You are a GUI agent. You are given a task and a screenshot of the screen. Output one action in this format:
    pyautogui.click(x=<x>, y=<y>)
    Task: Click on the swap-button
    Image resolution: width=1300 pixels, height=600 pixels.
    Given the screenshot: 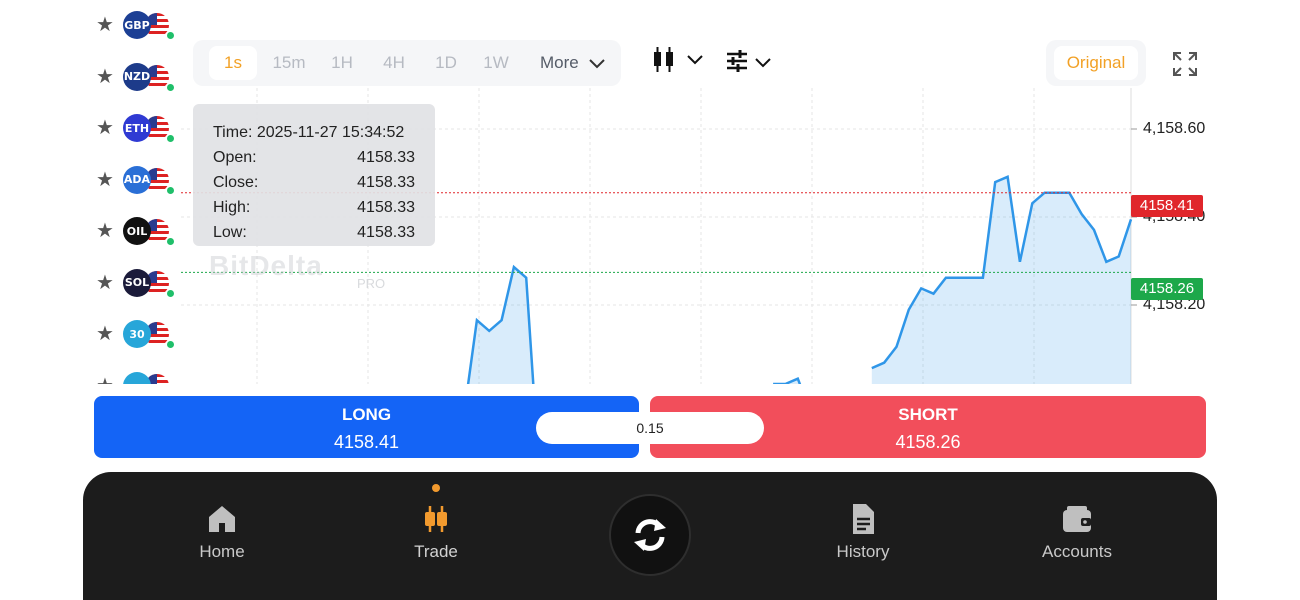 What is the action you would take?
    pyautogui.click(x=650, y=535)
    